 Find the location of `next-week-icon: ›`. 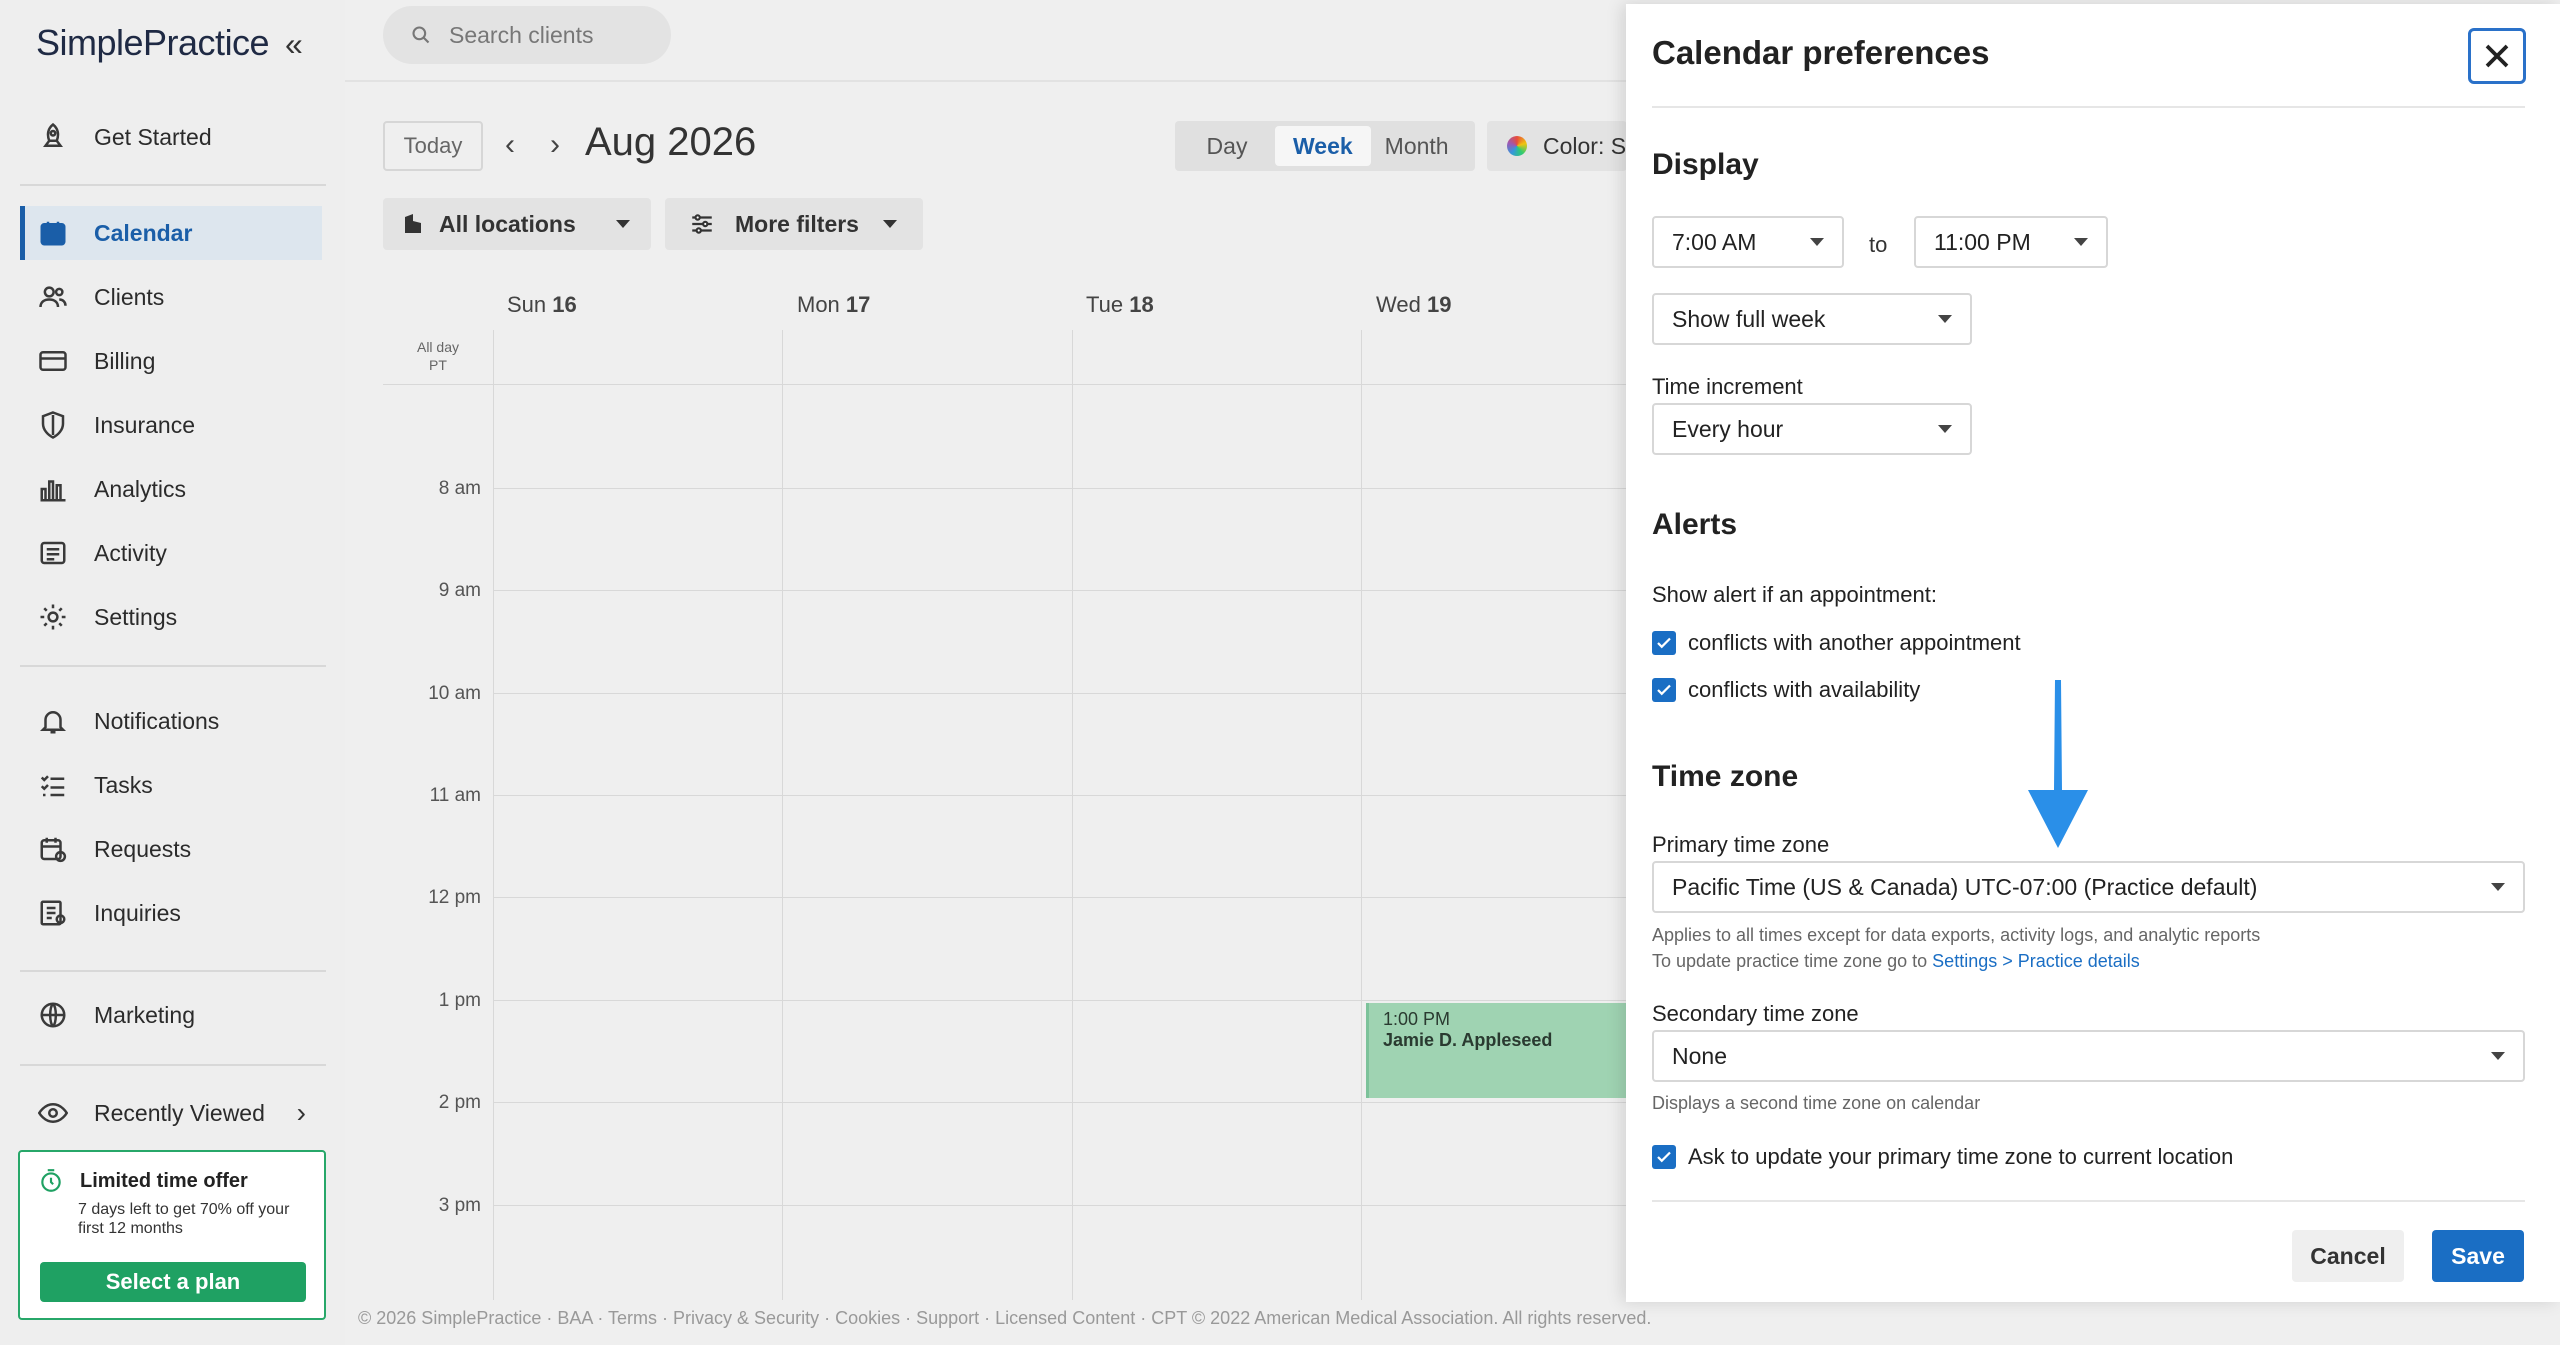

next-week-icon: › is located at coordinates (555, 145).